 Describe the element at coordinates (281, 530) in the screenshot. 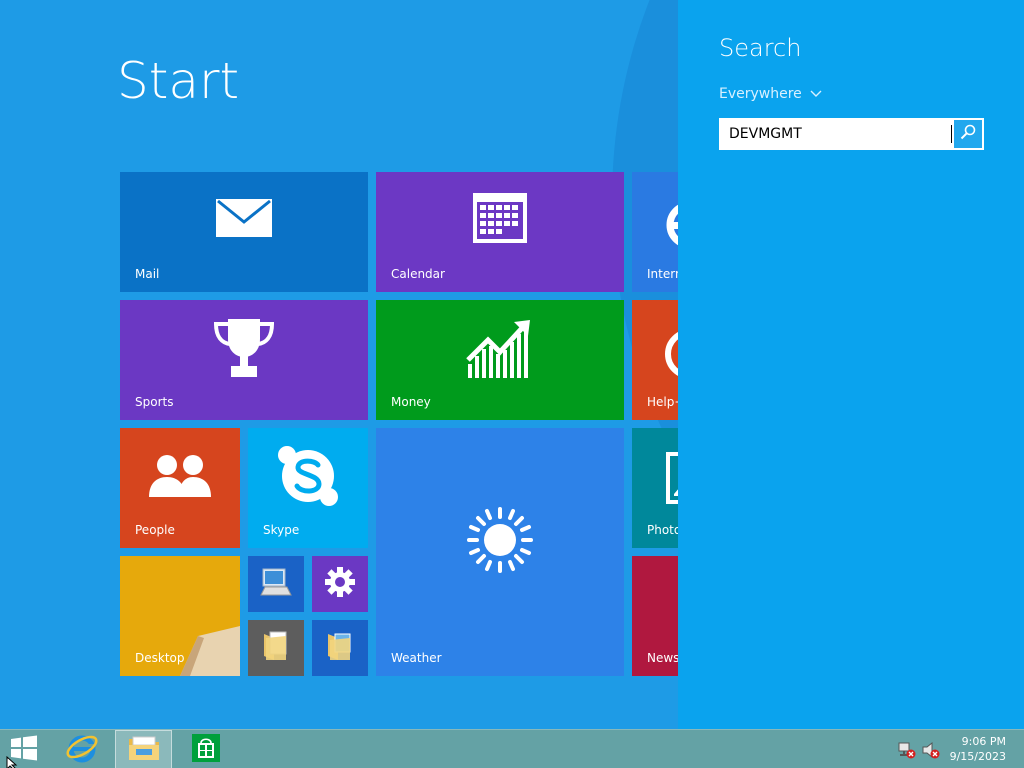

I see `tile-label: Skype` at that location.